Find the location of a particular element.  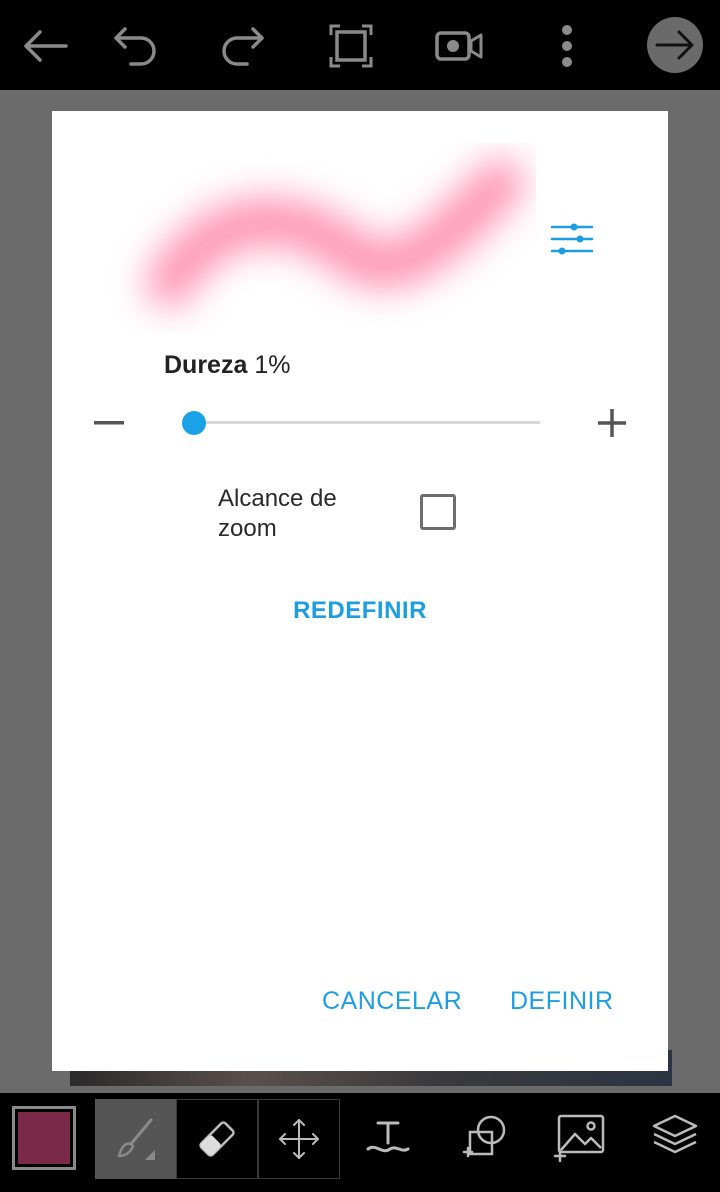

set-button: DEFINIR is located at coordinates (562, 1001).